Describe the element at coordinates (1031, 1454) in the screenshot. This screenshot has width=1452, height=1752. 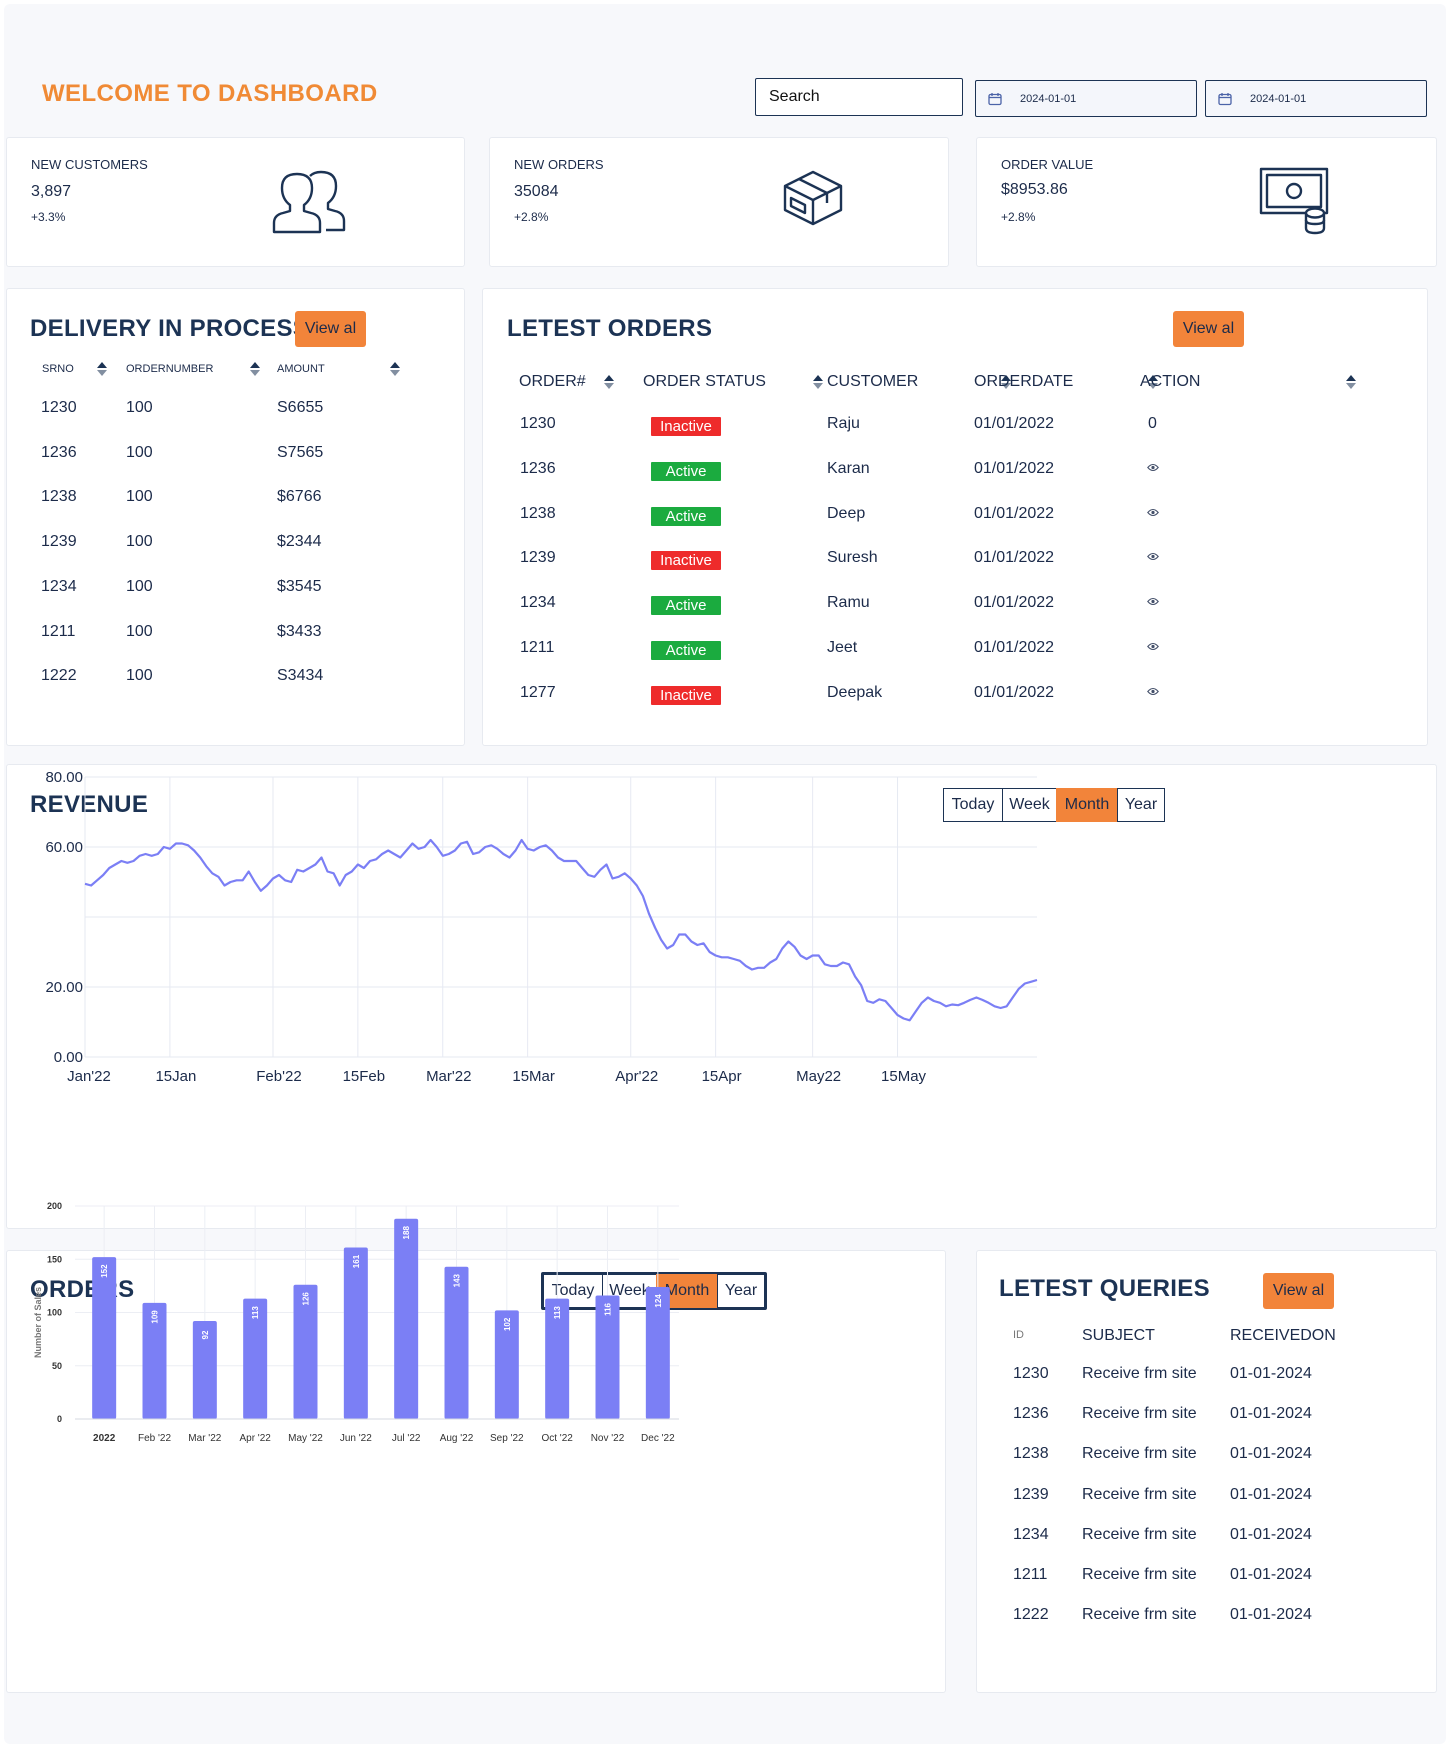
I see `query-id-cell: 1238` at that location.